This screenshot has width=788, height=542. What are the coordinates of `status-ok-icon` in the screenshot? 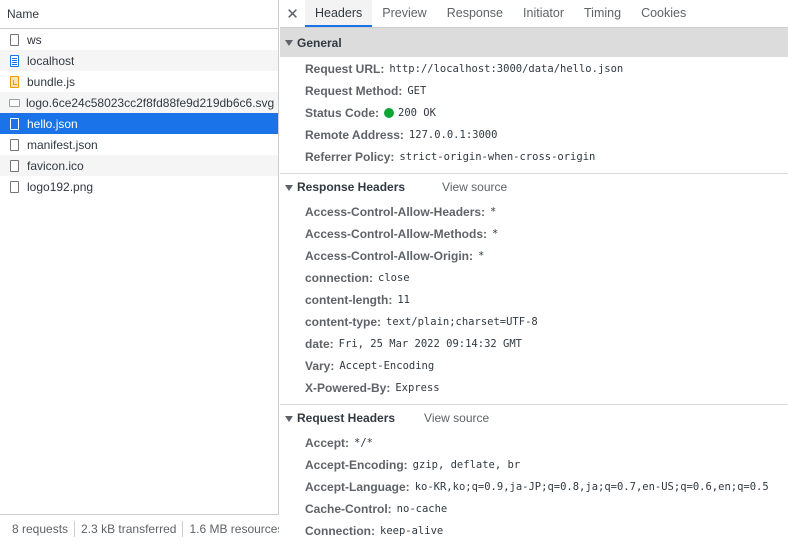 It's located at (389, 113).